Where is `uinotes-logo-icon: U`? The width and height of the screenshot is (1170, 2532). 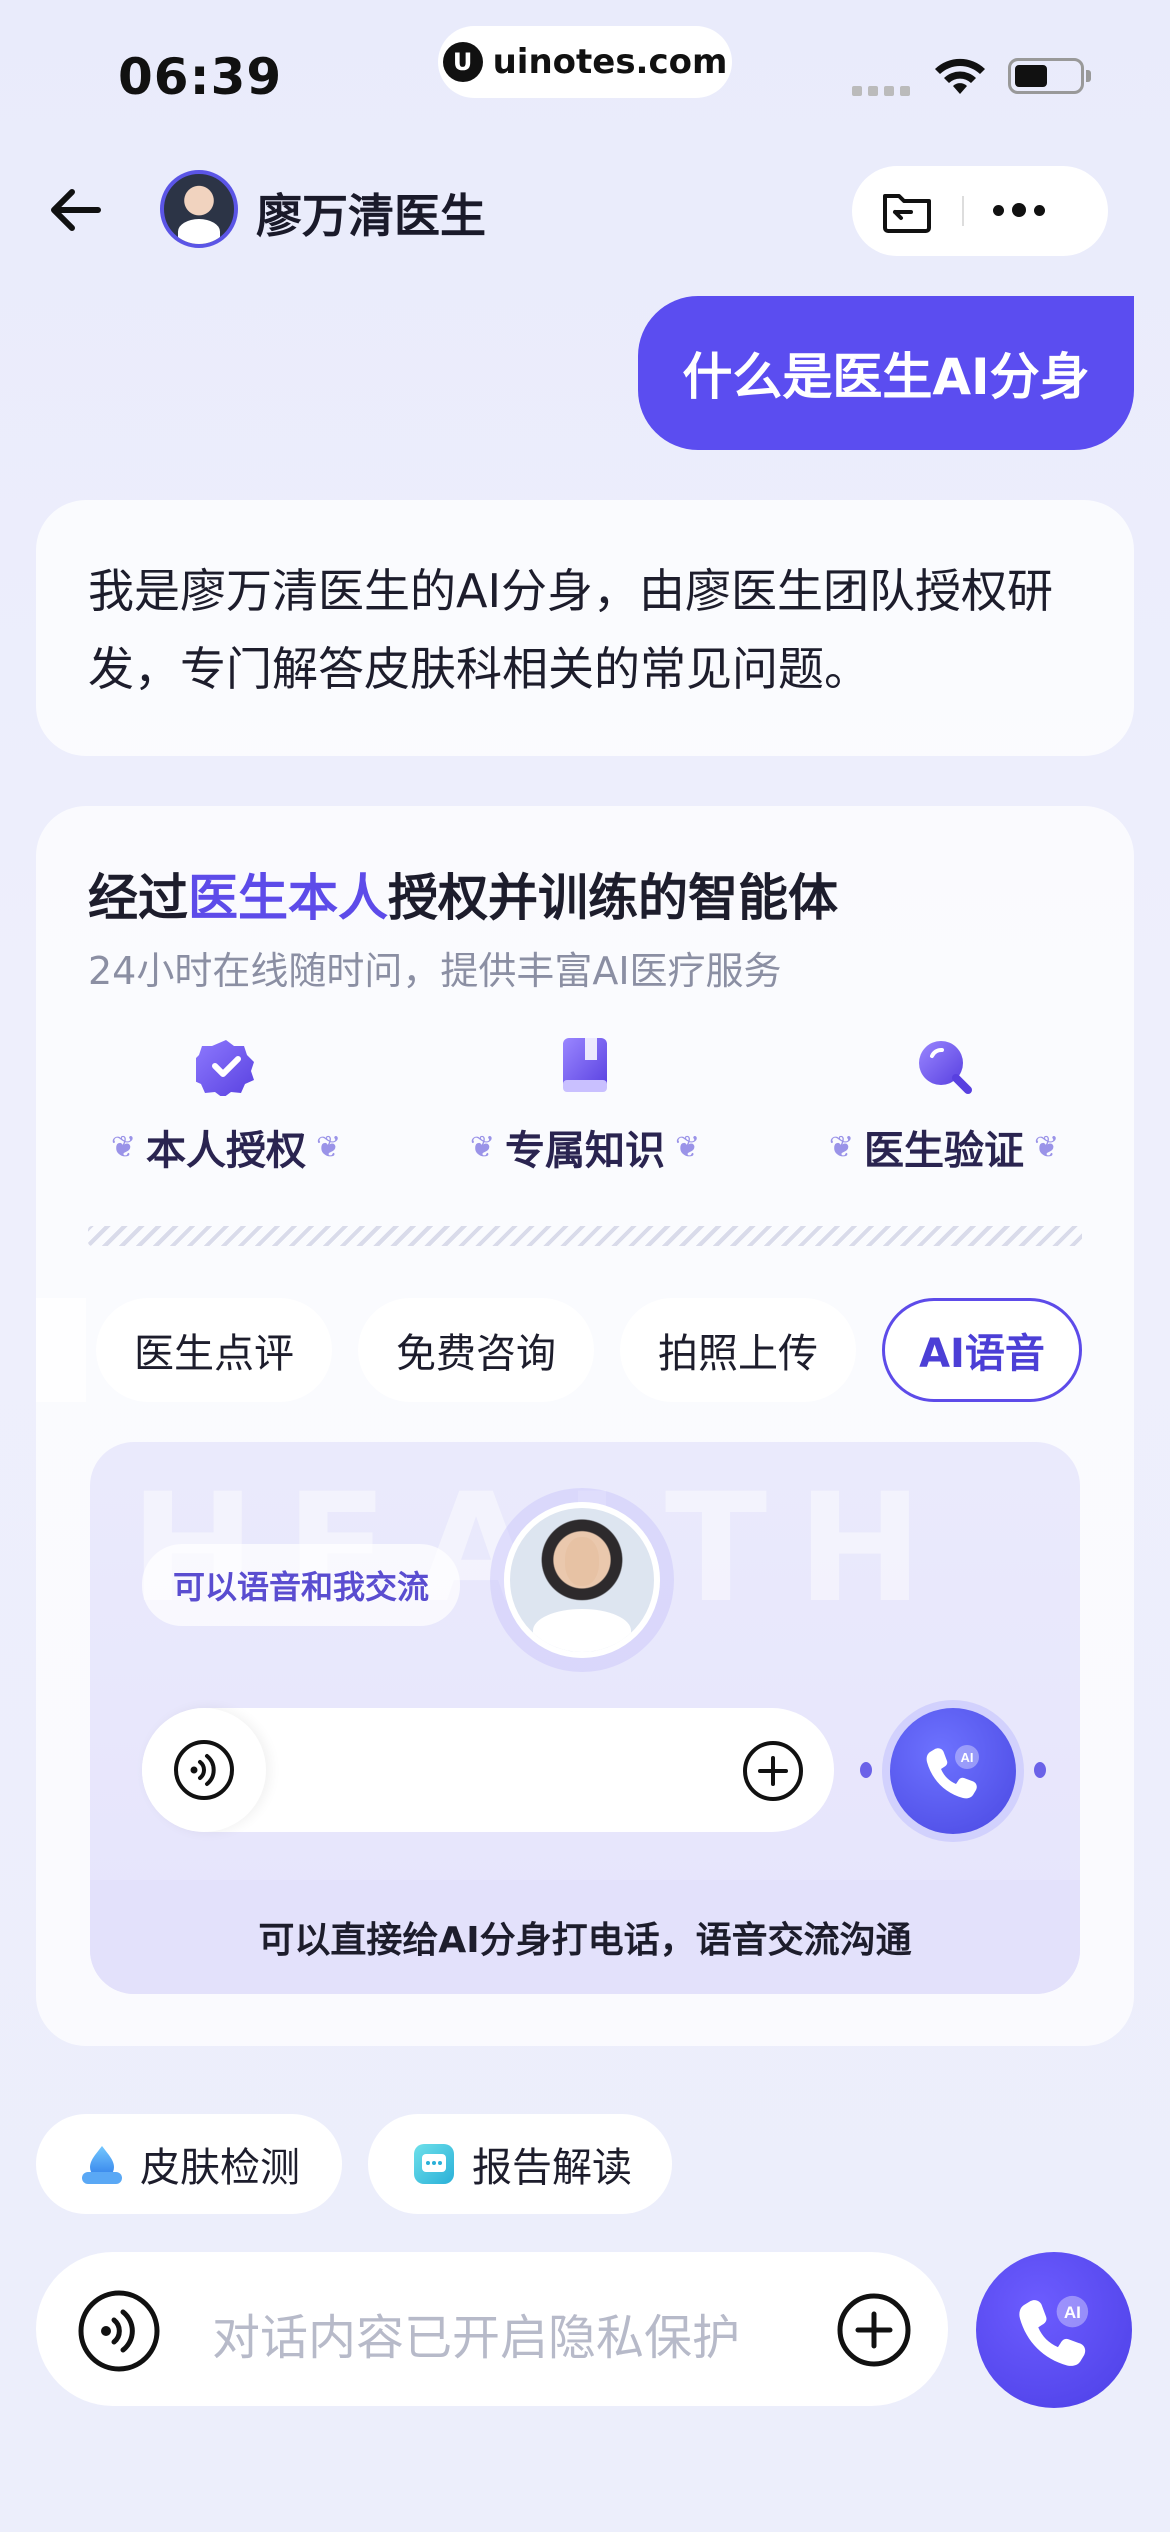 uinotes-logo-icon: U is located at coordinates (462, 62).